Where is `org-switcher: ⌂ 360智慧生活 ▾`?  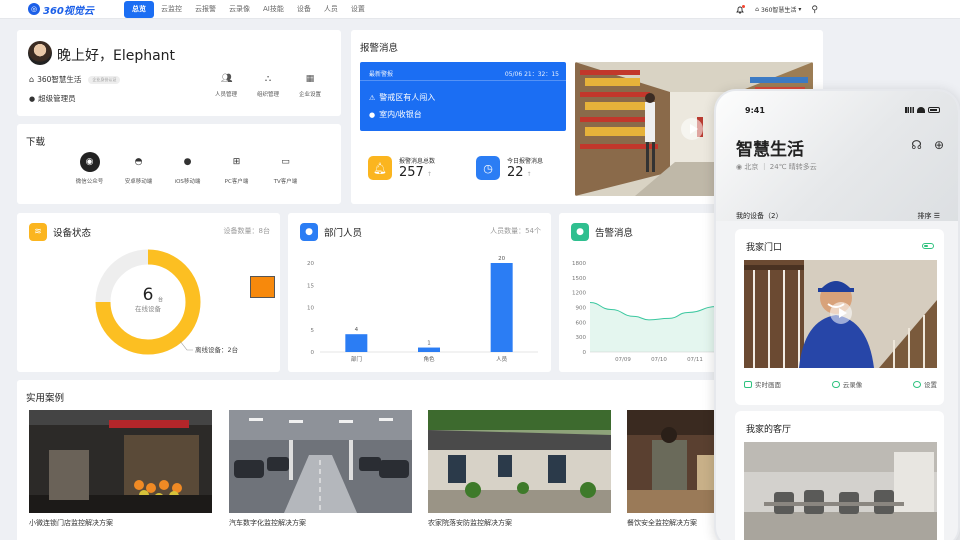 org-switcher: ⌂ 360智慧生活 ▾ is located at coordinates (778, 9).